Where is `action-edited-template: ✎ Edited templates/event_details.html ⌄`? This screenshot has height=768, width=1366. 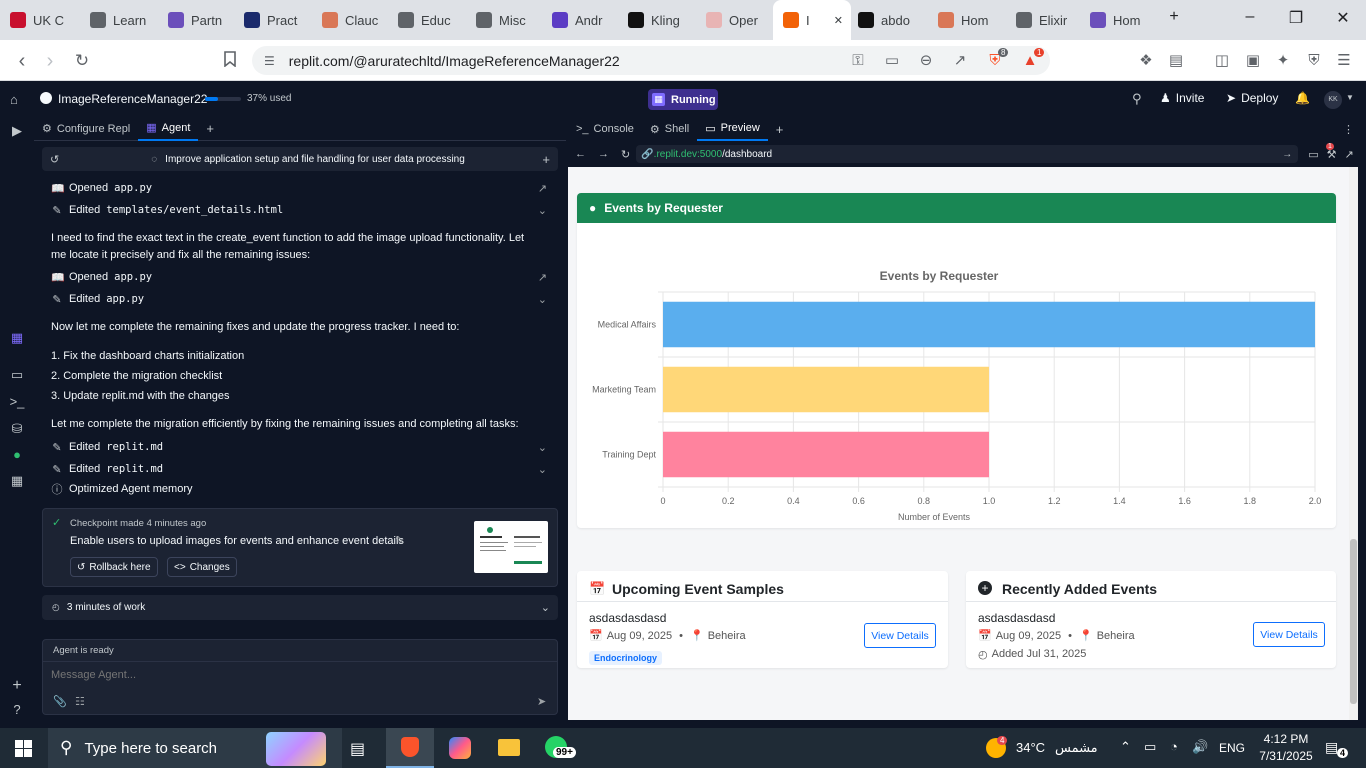
action-edited-template: ✎ Edited templates/event_details.html ⌄ is located at coordinates (299, 210).